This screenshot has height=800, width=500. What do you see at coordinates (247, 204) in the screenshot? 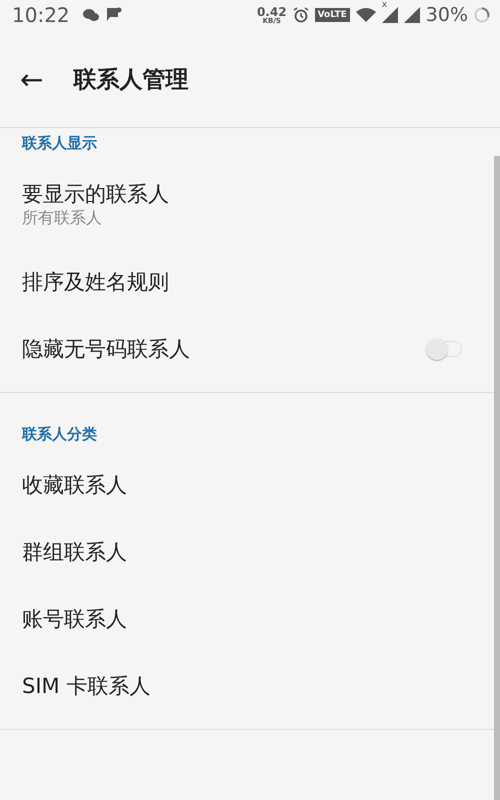
I see `settings-item: 要显示的联系人 所有联系人` at bounding box center [247, 204].